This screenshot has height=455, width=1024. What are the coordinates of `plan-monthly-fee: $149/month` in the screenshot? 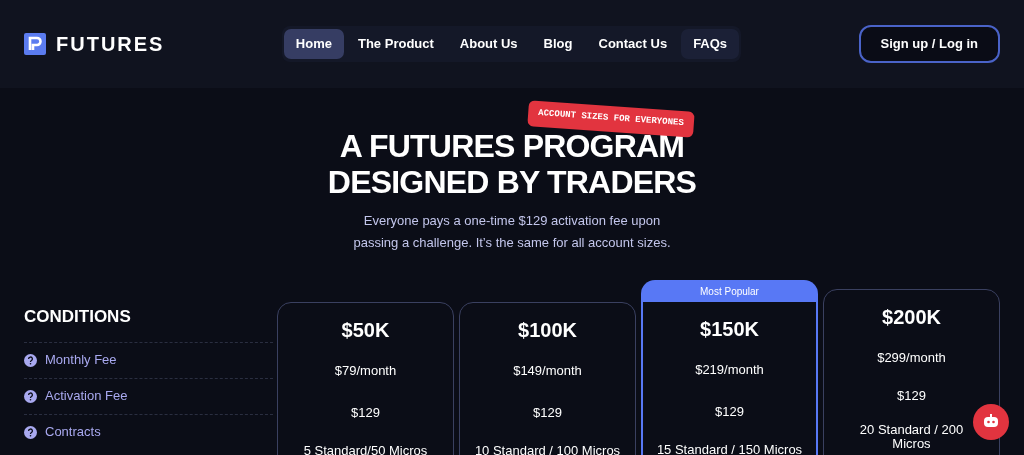 It's located at (547, 371).